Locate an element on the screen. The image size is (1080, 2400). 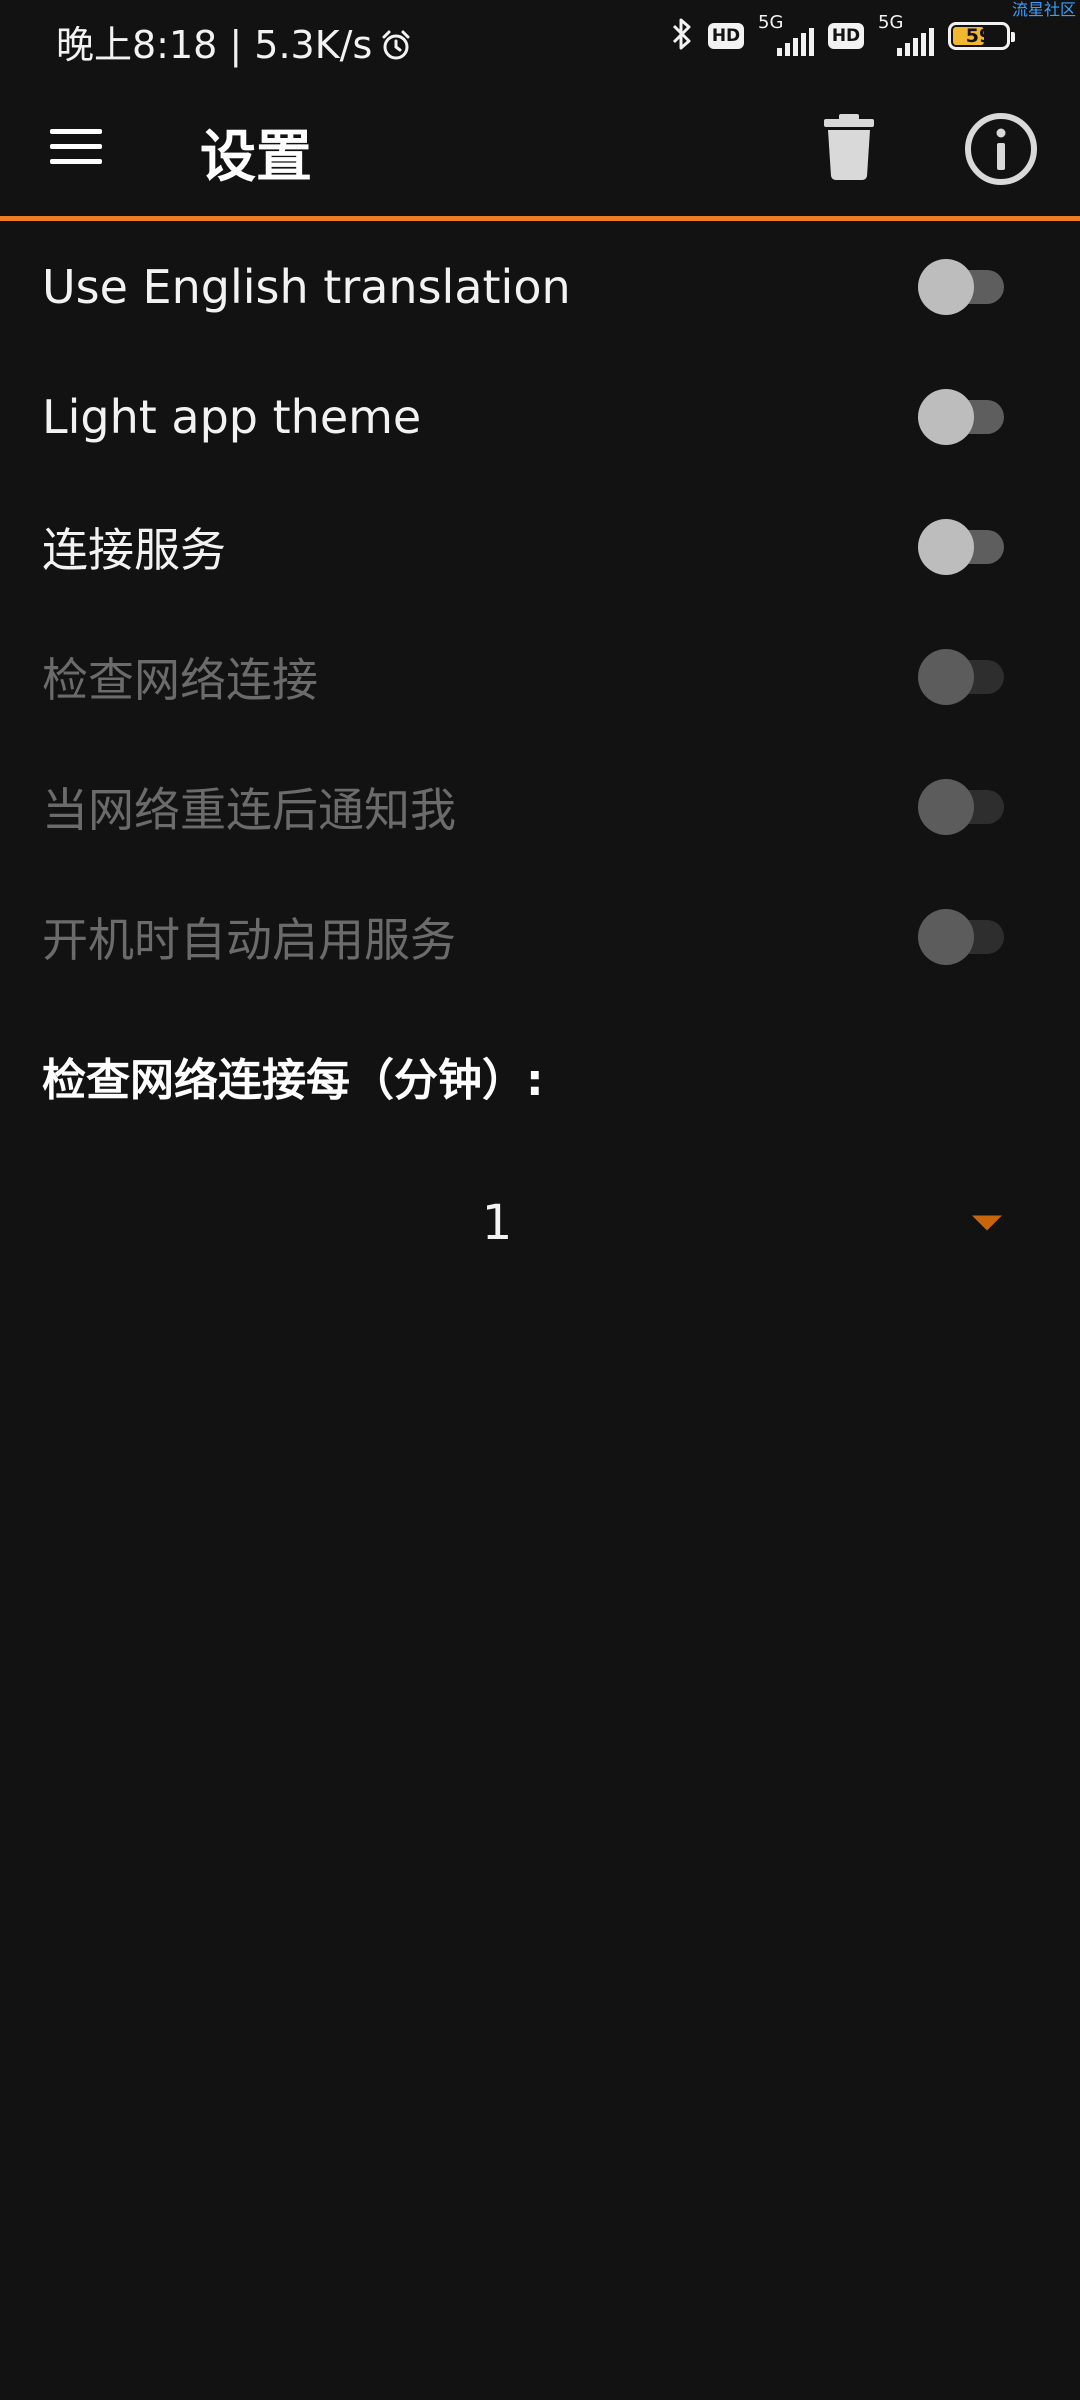
setting-notify-reconnect: 当网络重连后通知我 is located at coordinates (540, 807).